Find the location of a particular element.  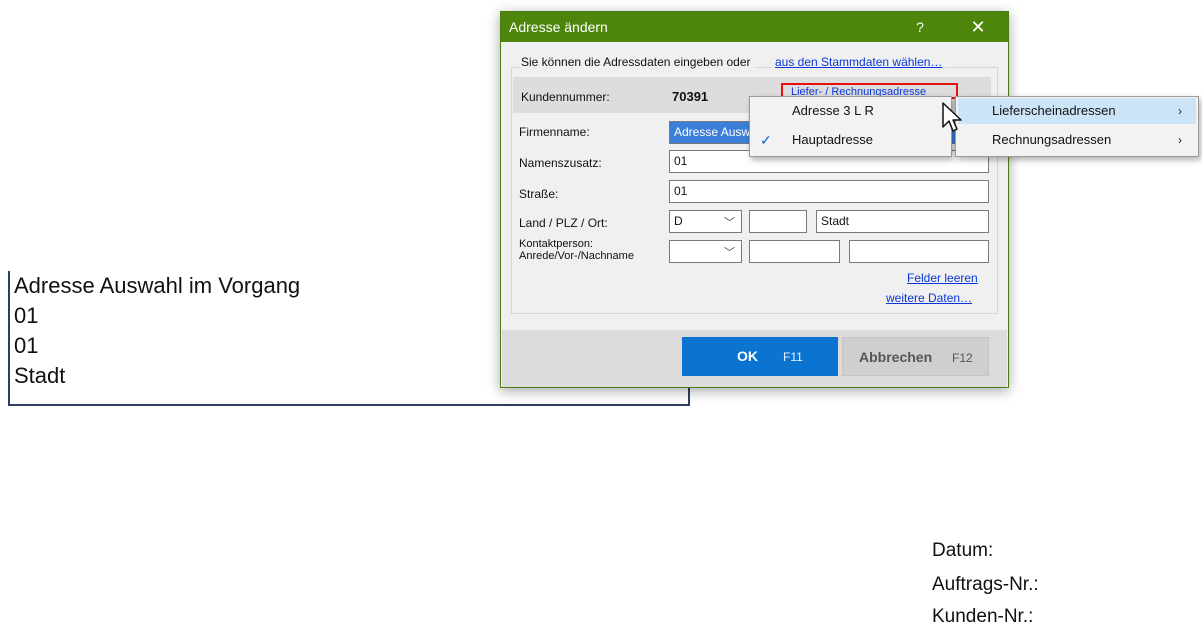

land-value: D is located at coordinates (678, 221).